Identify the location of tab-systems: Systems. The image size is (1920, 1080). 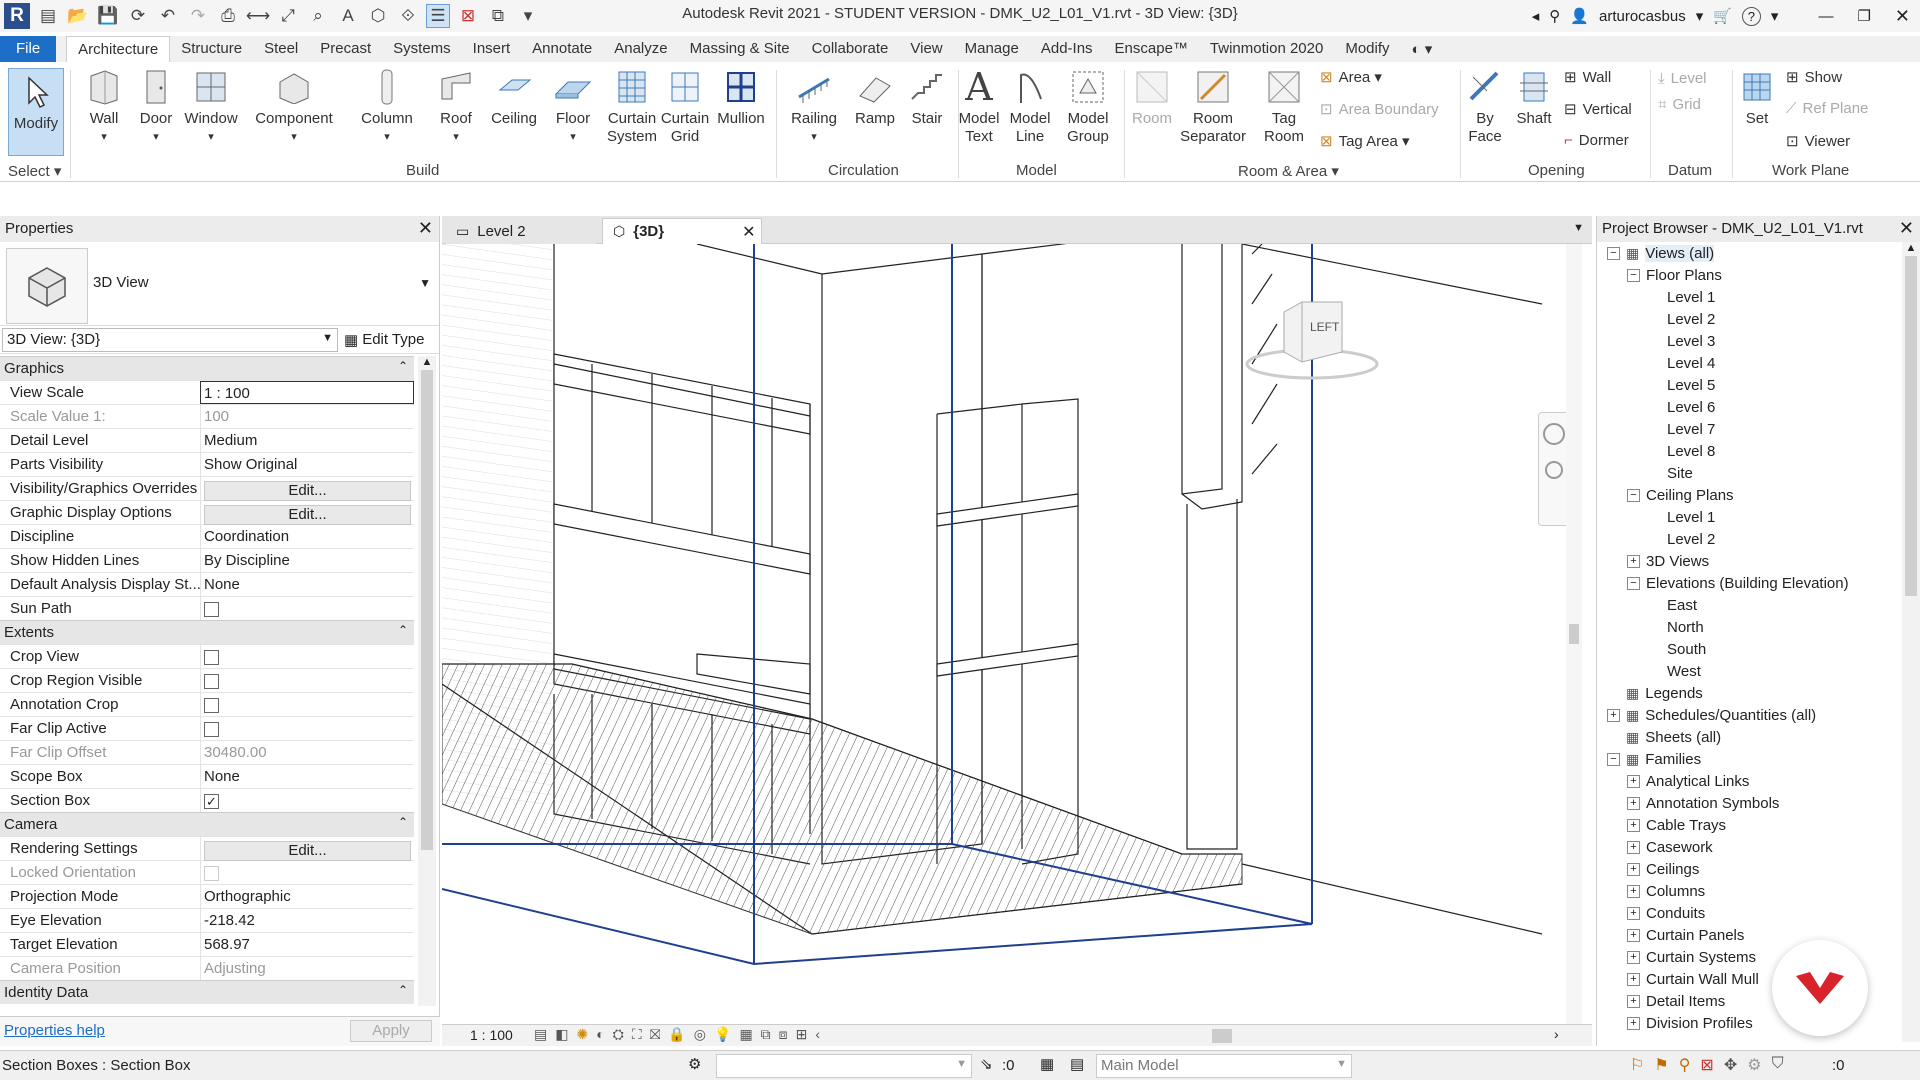
(422, 49).